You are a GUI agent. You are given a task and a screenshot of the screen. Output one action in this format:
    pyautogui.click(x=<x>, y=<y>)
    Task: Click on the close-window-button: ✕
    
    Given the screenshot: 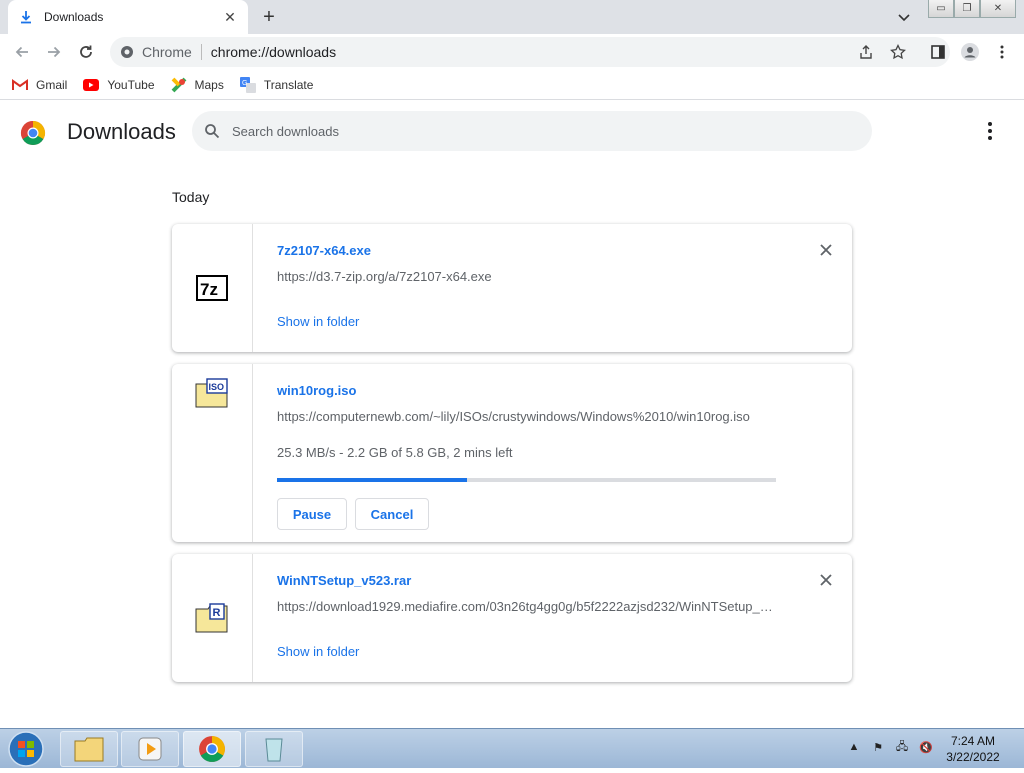 What is the action you would take?
    pyautogui.click(x=998, y=9)
    